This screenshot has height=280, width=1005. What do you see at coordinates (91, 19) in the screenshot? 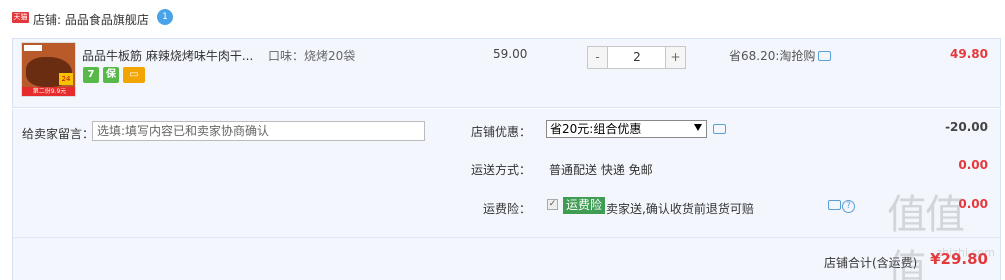
I see `shop-name: 店铺: 品品食品旗舰店` at bounding box center [91, 19].